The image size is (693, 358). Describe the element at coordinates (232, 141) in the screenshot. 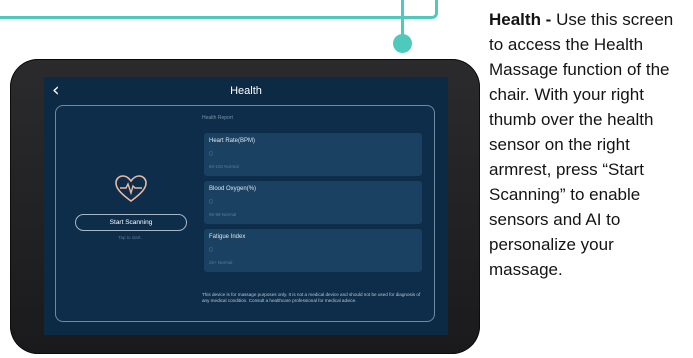

I see `metric-name: Heart Rate(BPM)` at that location.